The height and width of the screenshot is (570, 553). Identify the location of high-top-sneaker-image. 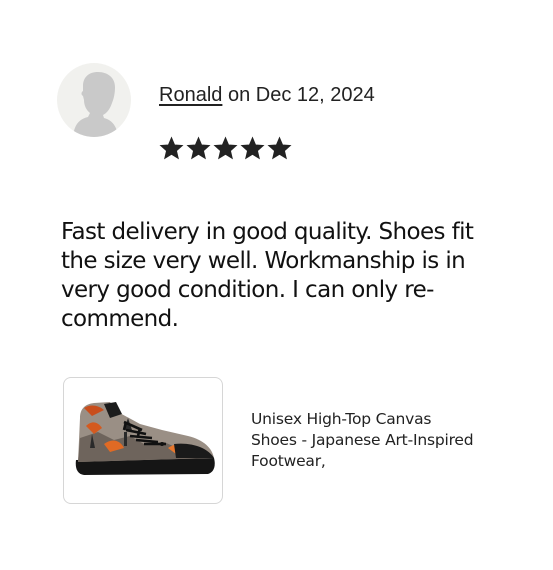
(145, 438).